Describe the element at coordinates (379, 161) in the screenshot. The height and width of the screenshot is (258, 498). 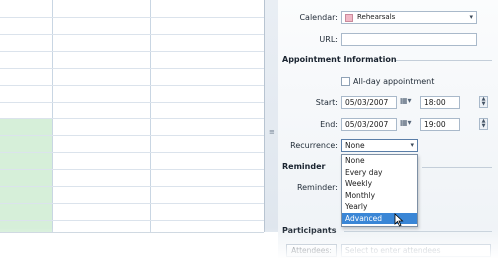
I see `recurrence-option: None` at that location.